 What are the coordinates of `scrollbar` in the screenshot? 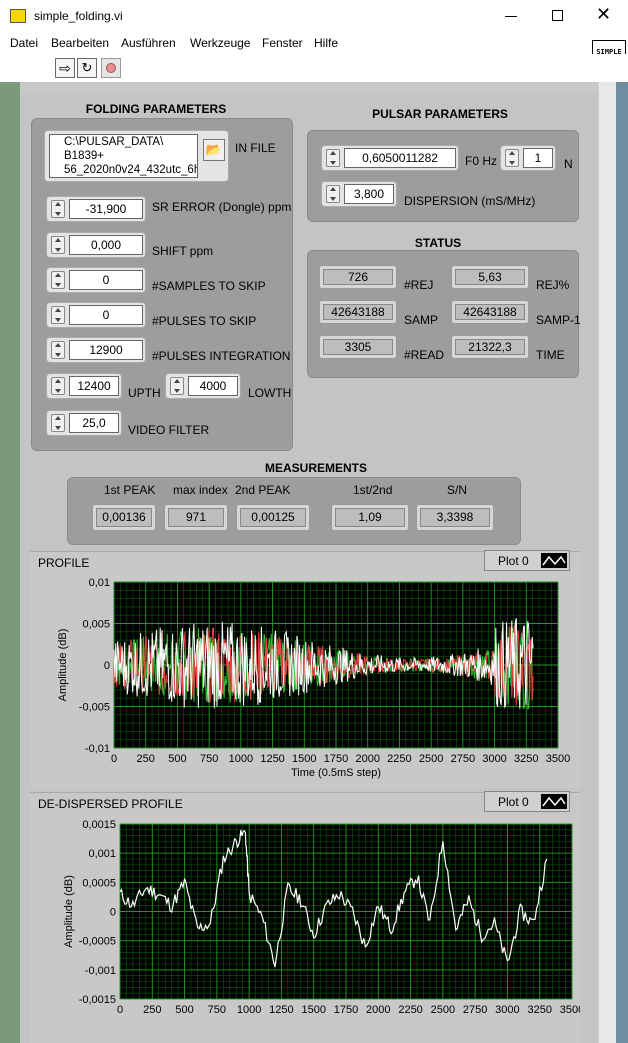 It's located at (607, 562).